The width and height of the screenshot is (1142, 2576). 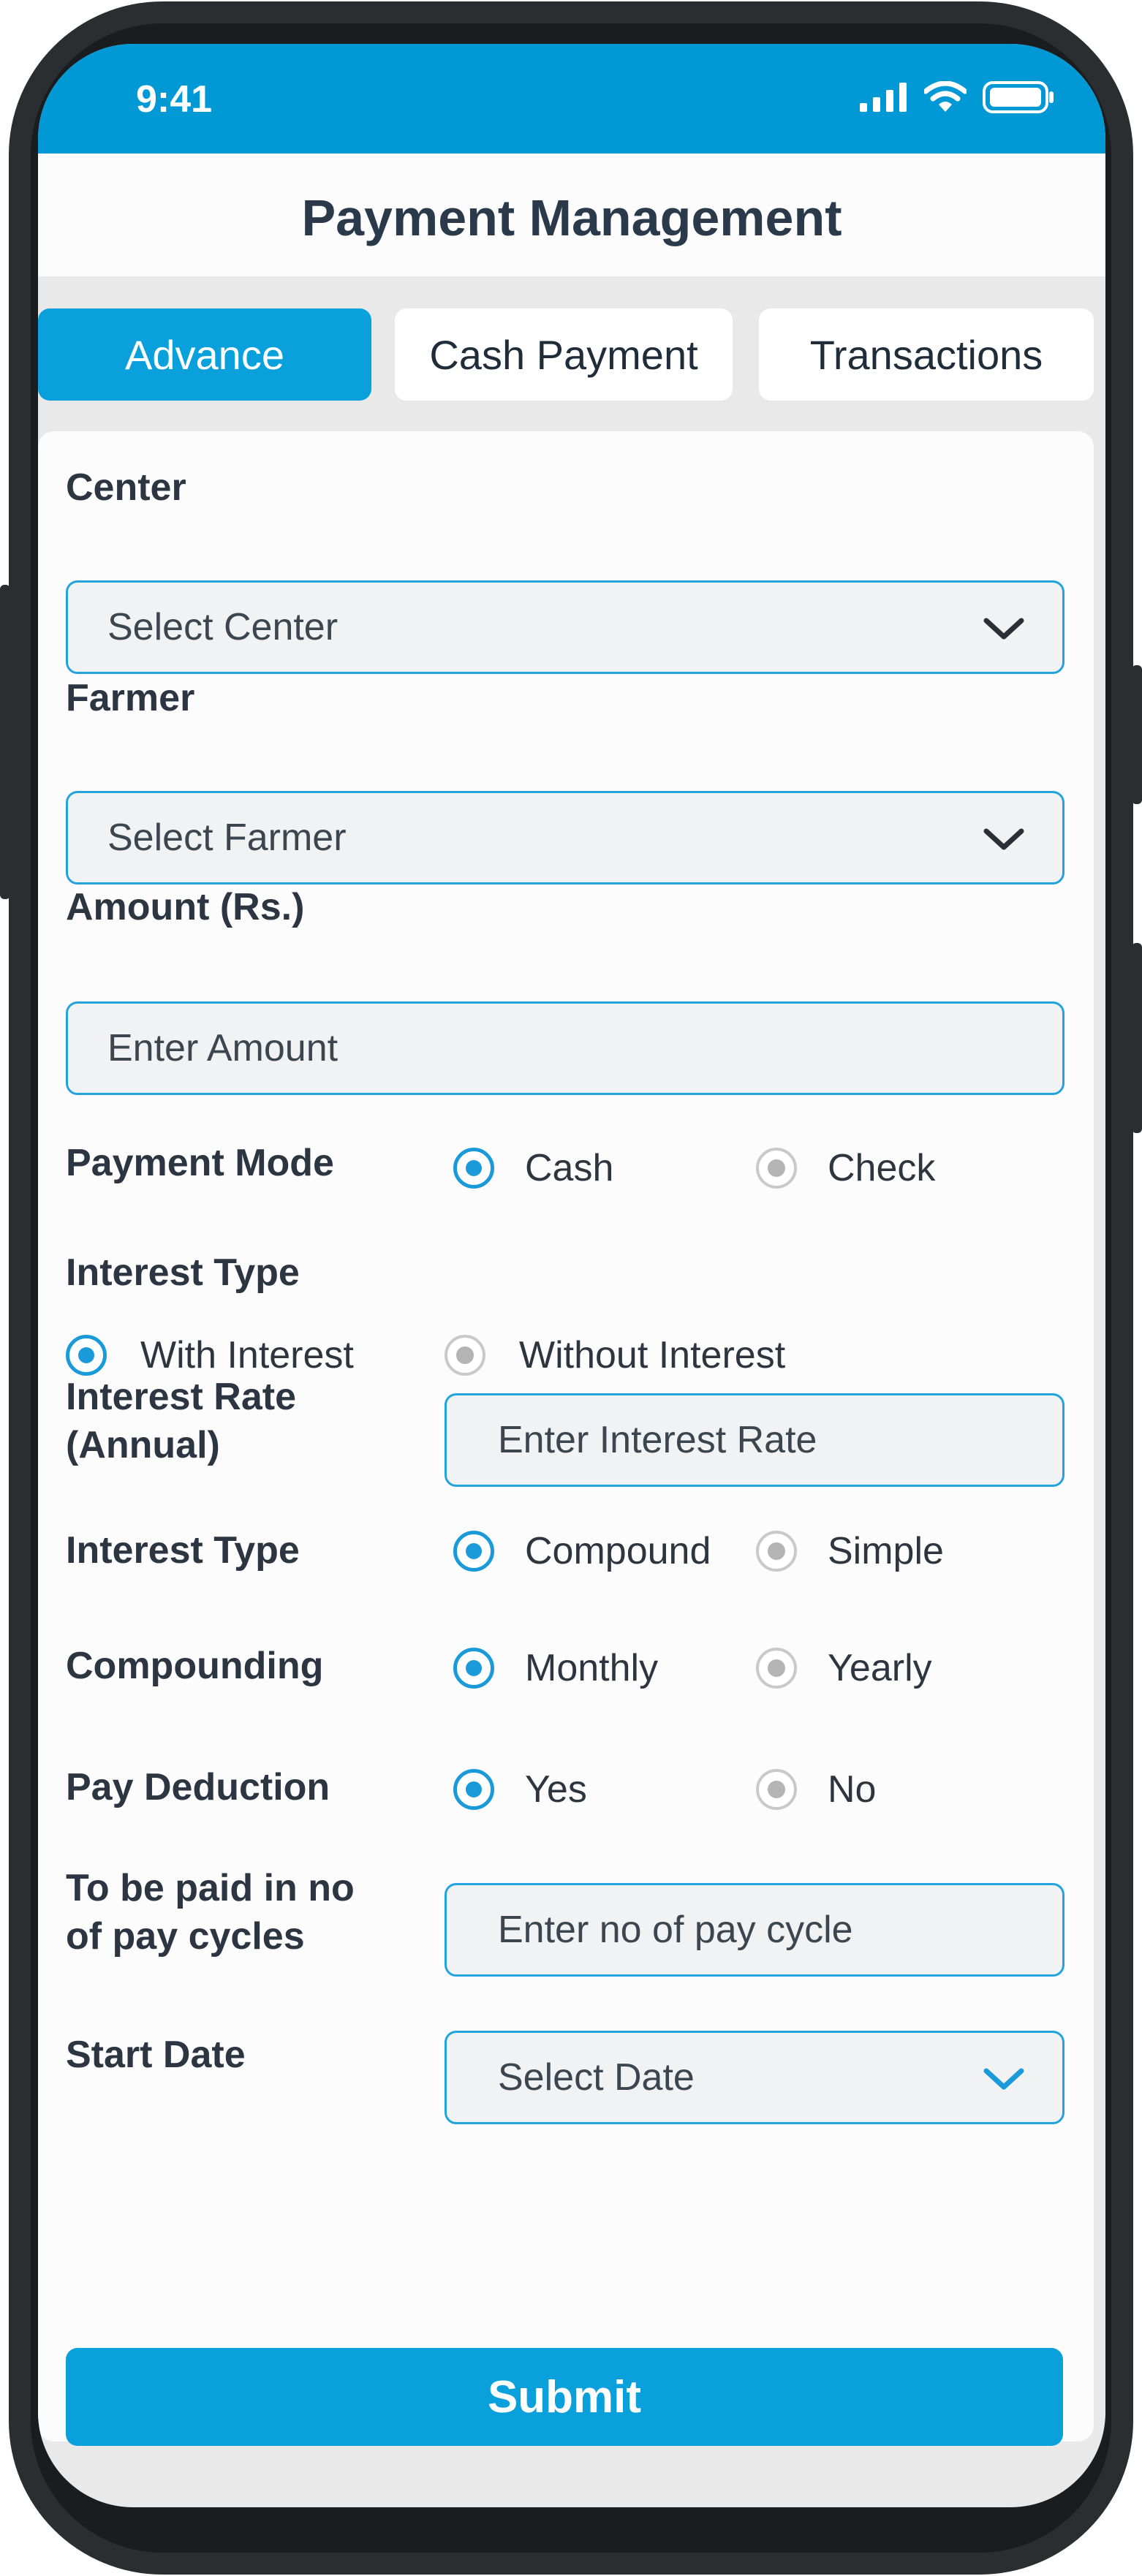 What do you see at coordinates (569, 1168) in the screenshot?
I see `radio-cash-label: Cash` at bounding box center [569, 1168].